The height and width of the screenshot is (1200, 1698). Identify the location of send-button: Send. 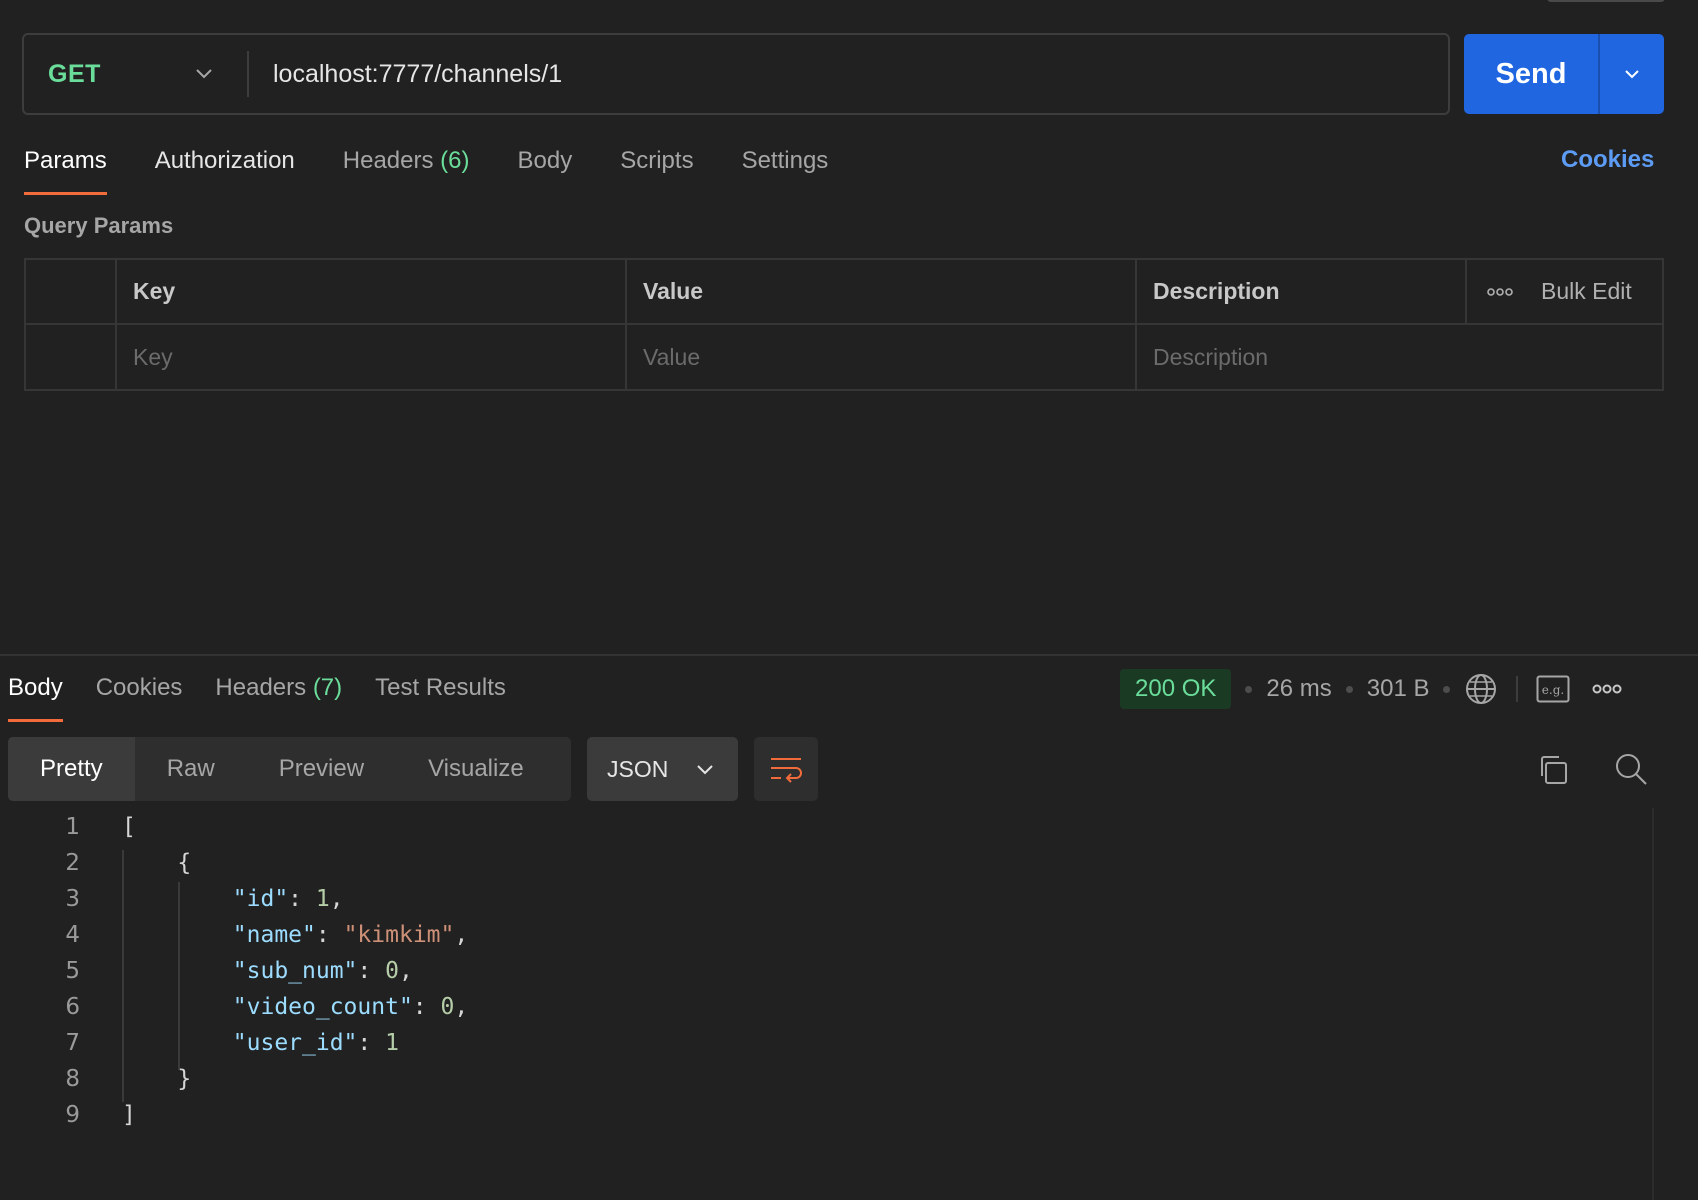
(1531, 74).